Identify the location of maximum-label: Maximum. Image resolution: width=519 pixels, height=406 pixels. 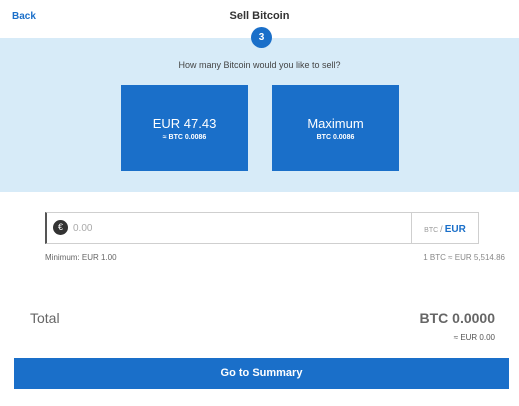
(335, 123).